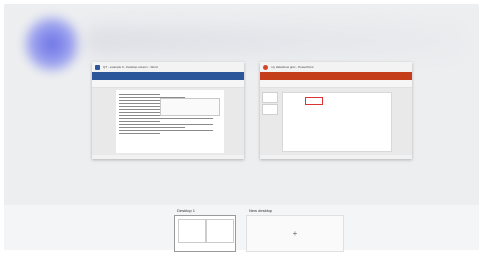  What do you see at coordinates (190, 107) in the screenshot?
I see `column-options-popup` at bounding box center [190, 107].